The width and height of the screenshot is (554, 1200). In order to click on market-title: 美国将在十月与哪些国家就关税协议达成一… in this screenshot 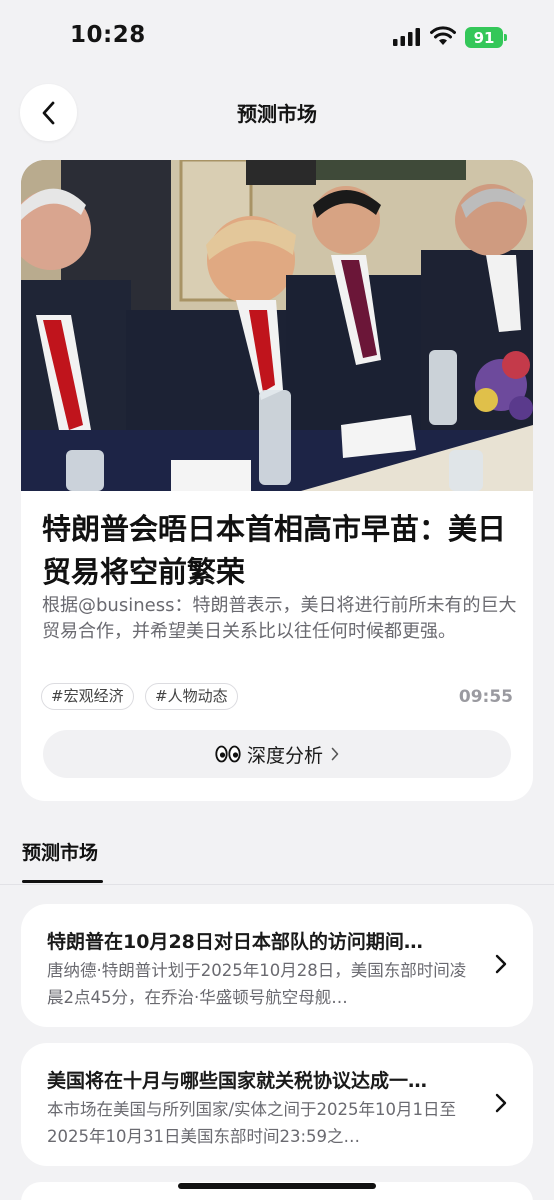, I will do `click(237, 1081)`.